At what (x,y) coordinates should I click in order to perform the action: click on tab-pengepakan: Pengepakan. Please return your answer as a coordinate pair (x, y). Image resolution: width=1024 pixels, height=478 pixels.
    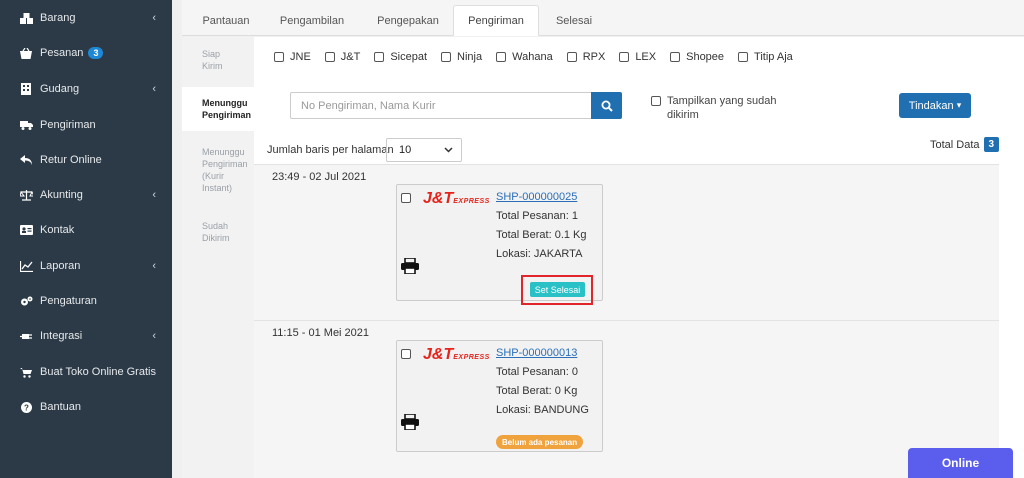
    Looking at the image, I should click on (408, 20).